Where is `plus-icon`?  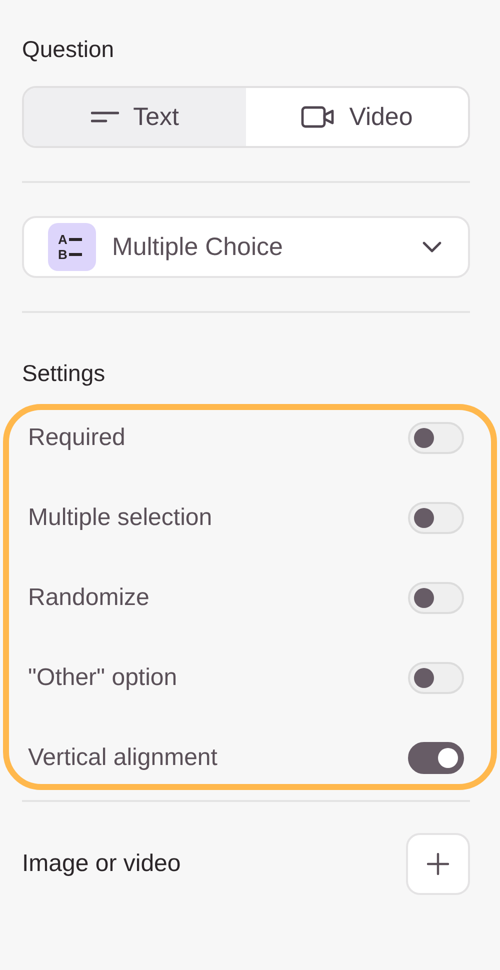 plus-icon is located at coordinates (438, 864).